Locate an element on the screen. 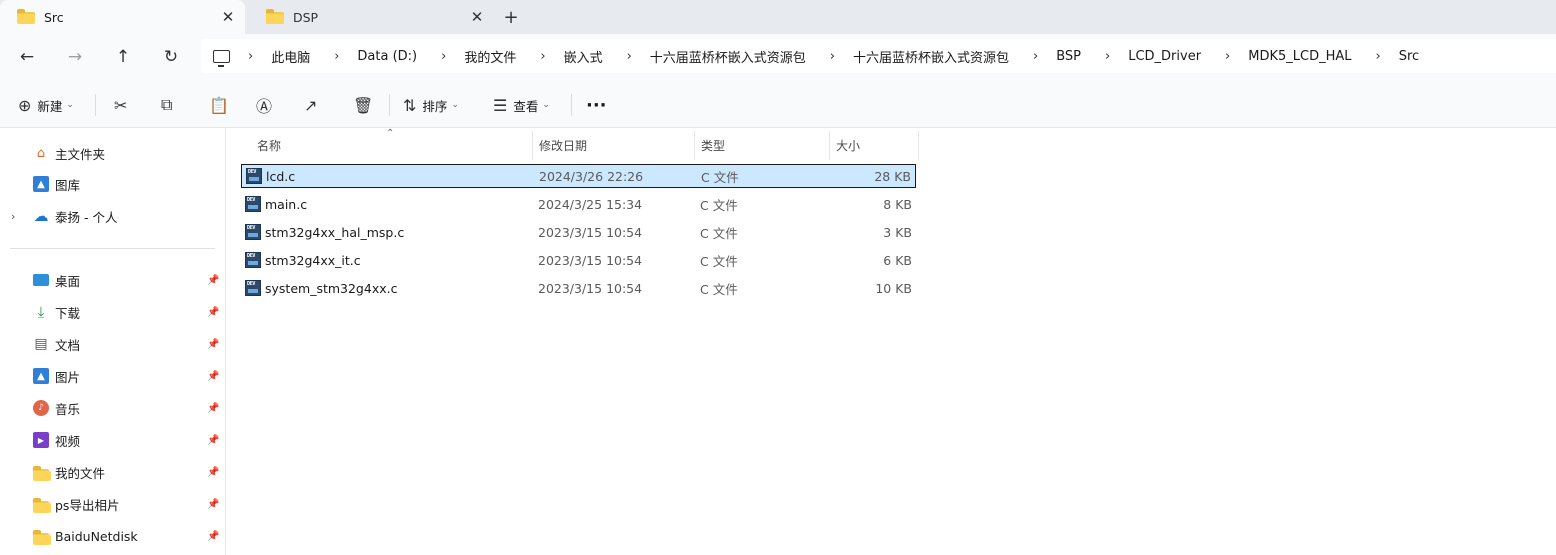 The height and width of the screenshot is (555, 1556). back-button: ← is located at coordinates (27, 57).